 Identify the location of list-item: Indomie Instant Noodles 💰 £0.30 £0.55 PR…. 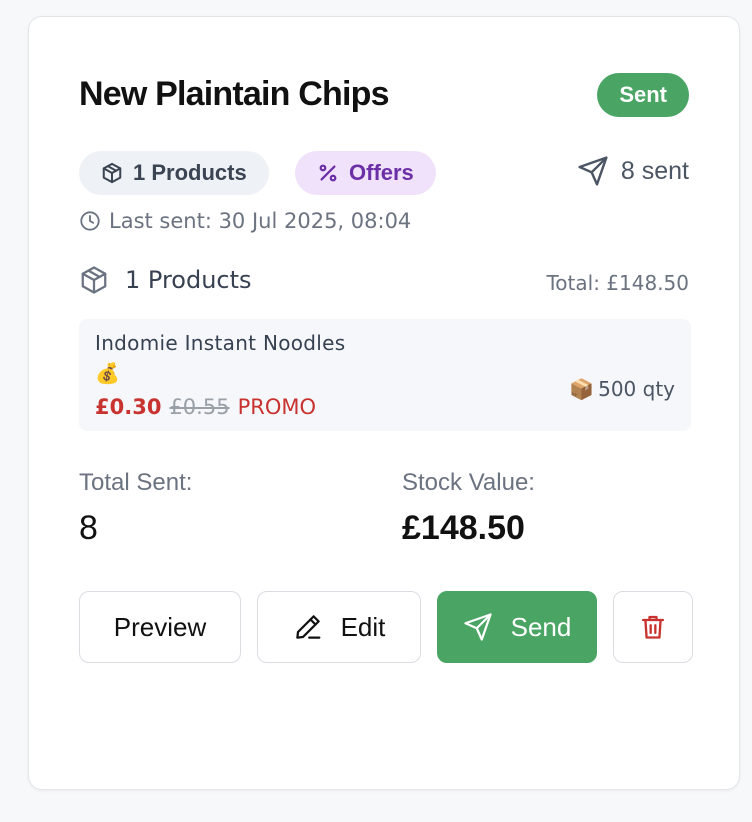
(385, 375).